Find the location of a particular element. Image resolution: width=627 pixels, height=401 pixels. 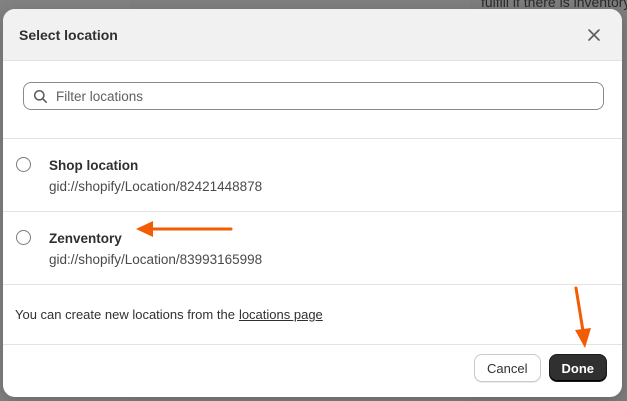

close-button is located at coordinates (594, 35).